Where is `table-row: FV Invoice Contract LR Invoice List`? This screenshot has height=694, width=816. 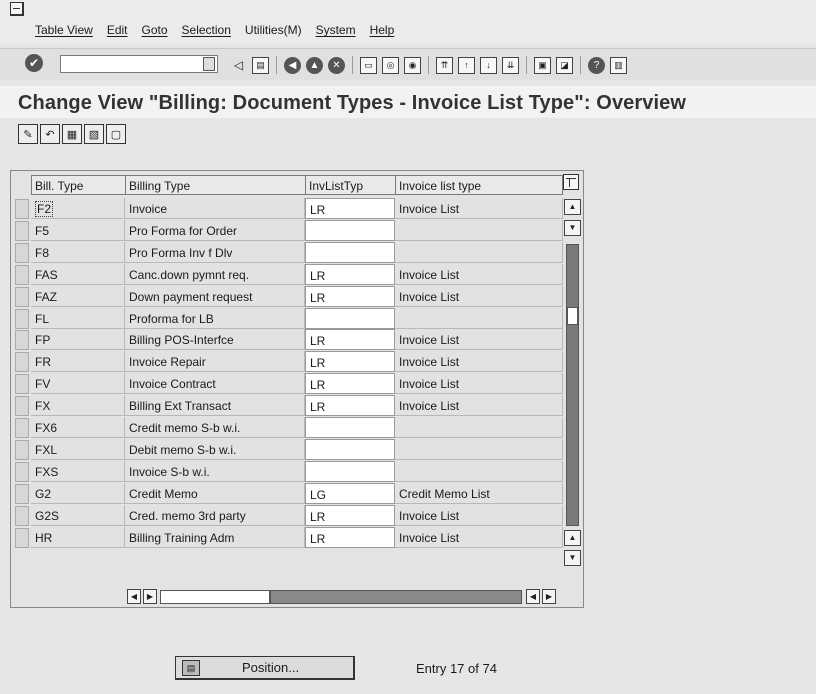
table-row: FV Invoice Contract LR Invoice List is located at coordinates (287, 384).